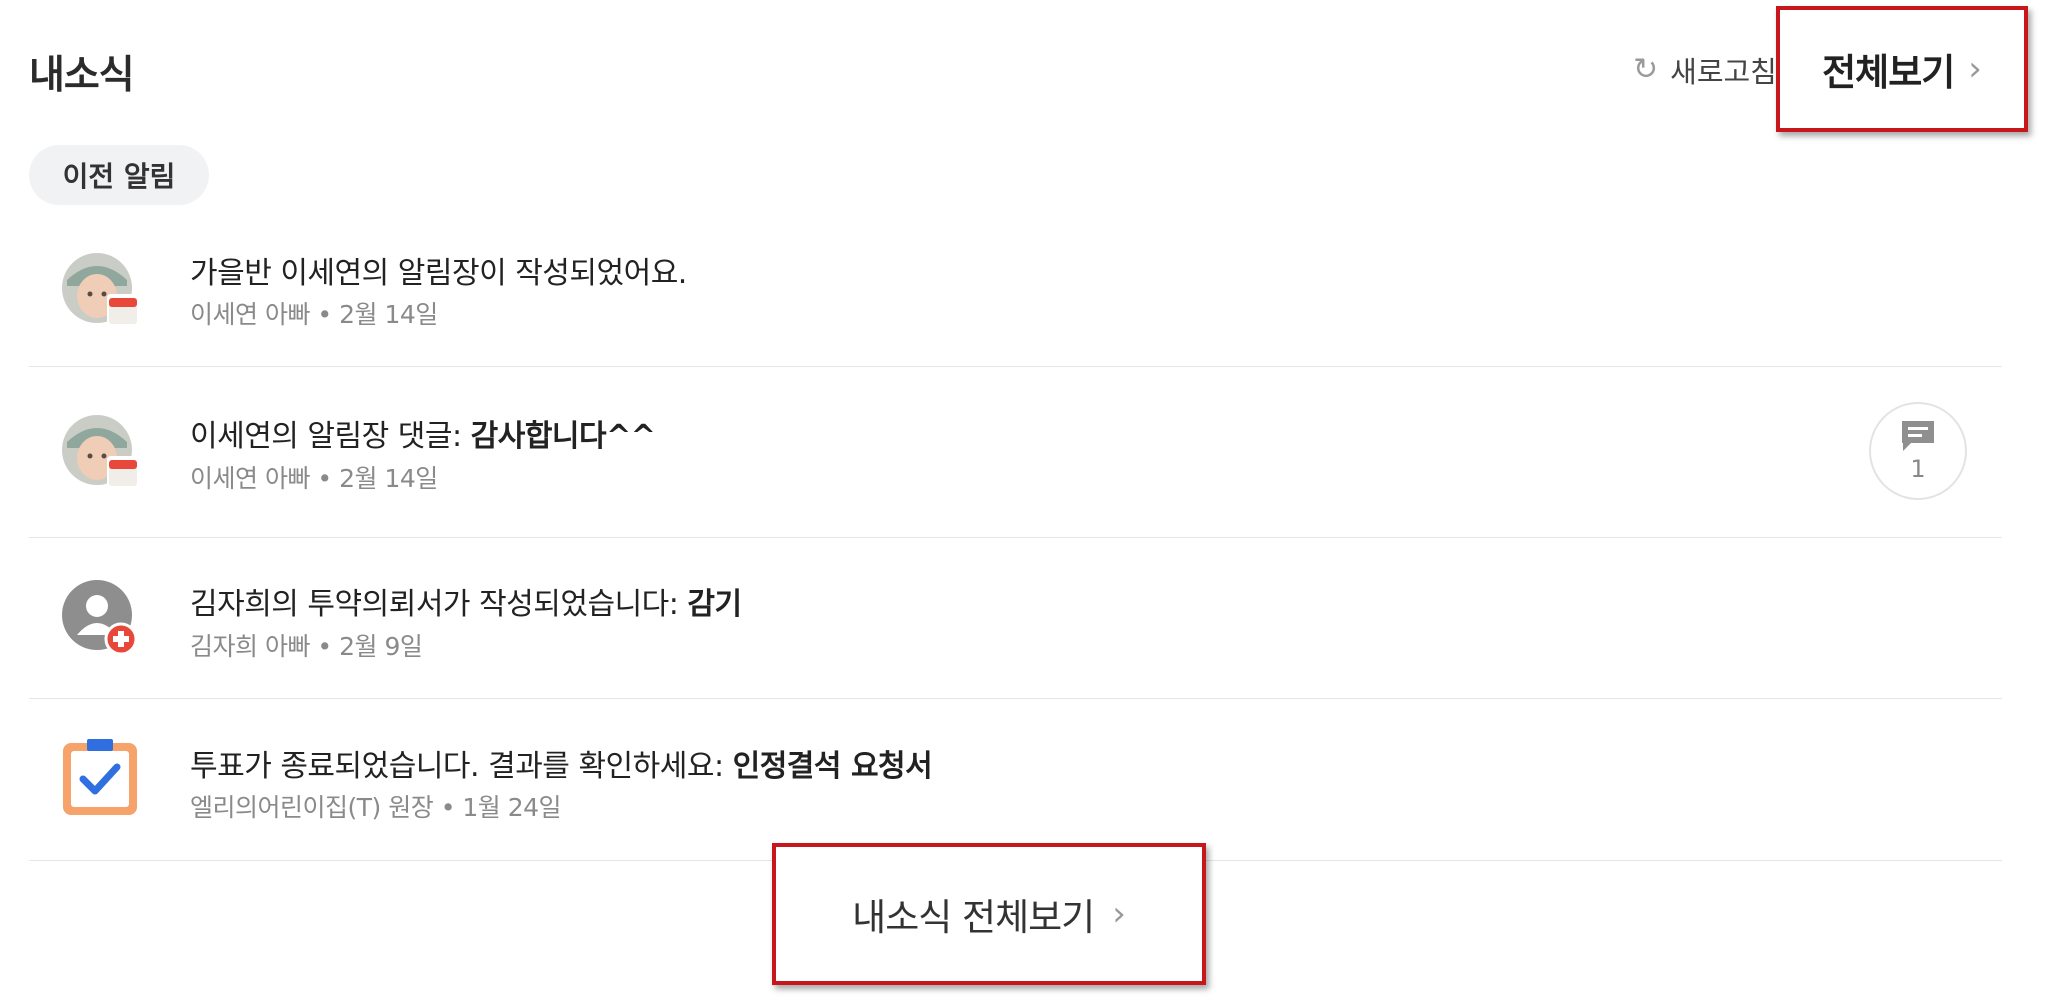 The width and height of the screenshot is (2048, 1003). I want to click on previous-notifications-pill: 이전 알림, so click(119, 175).